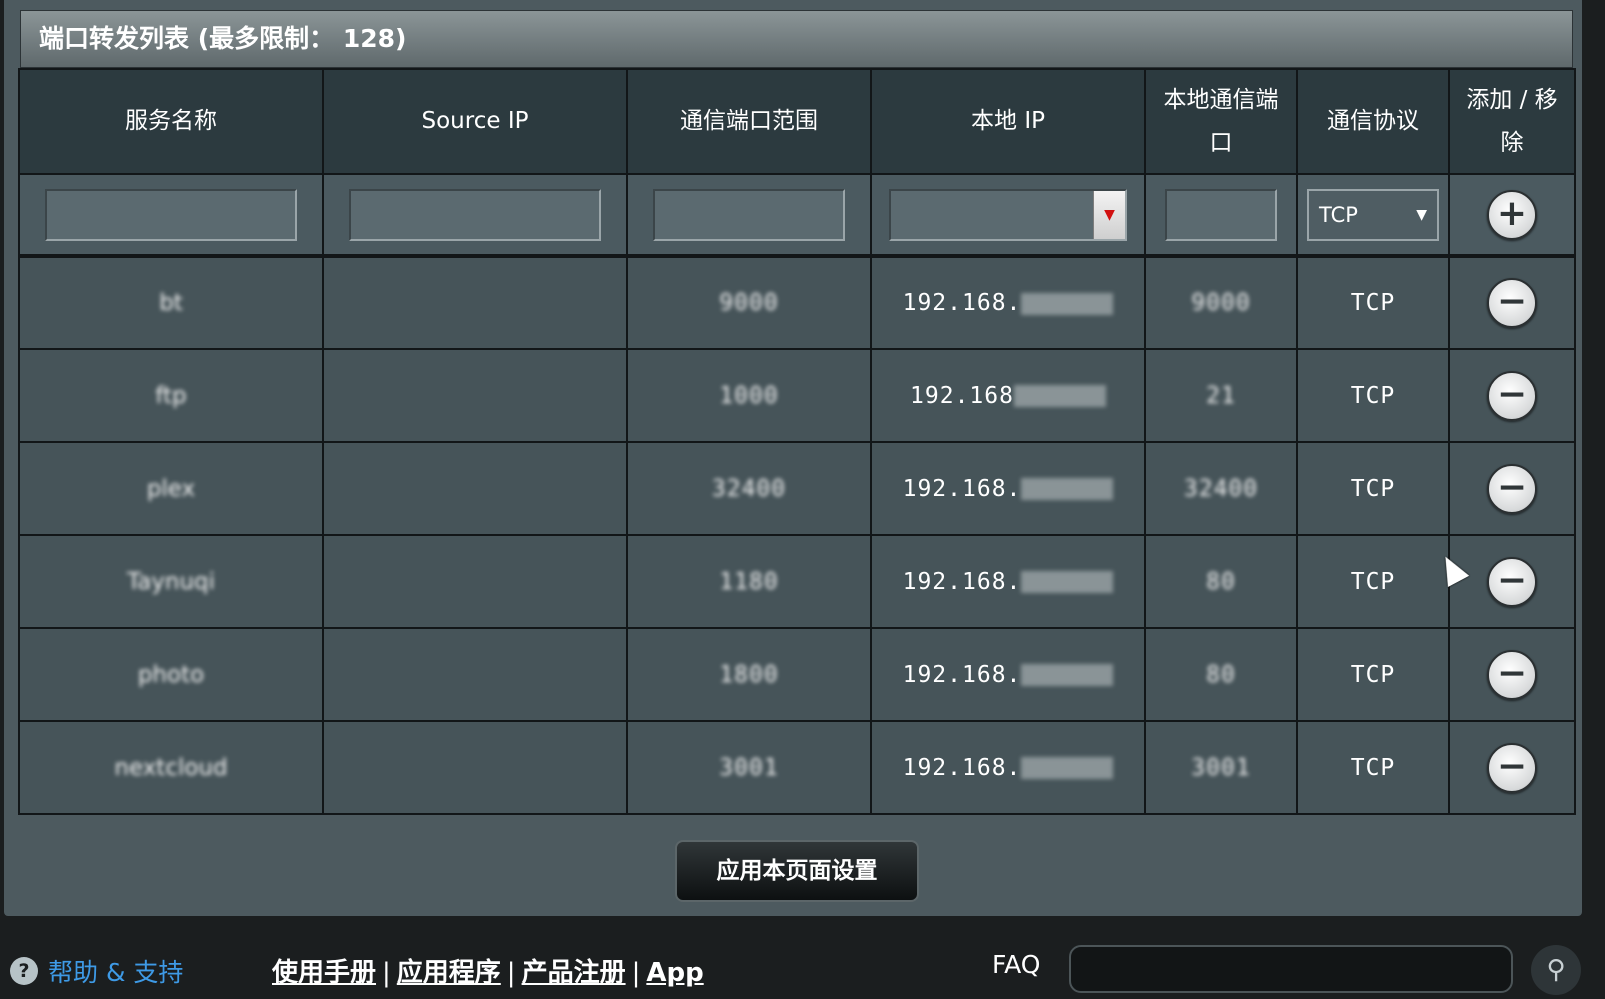 The width and height of the screenshot is (1605, 999). I want to click on faq-search-input, so click(1291, 969).